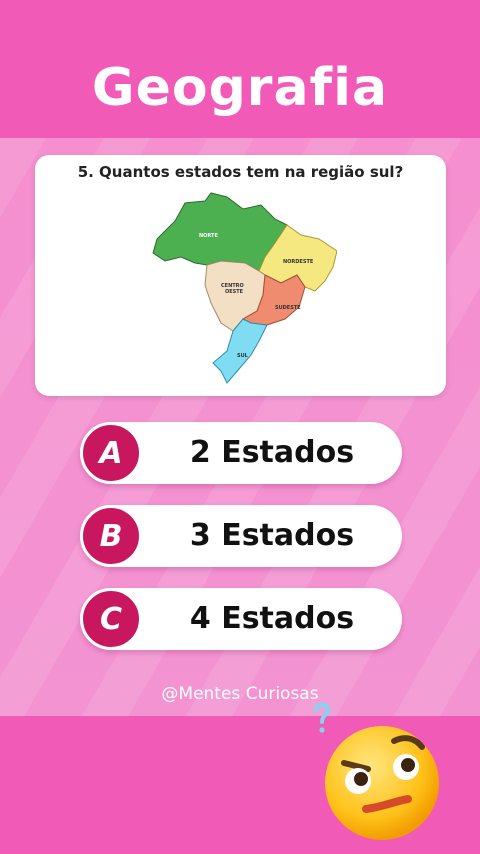 The height and width of the screenshot is (854, 480). Describe the element at coordinates (240, 172) in the screenshot. I see `question-text: 5. Quantos estados tem na região sul?` at that location.